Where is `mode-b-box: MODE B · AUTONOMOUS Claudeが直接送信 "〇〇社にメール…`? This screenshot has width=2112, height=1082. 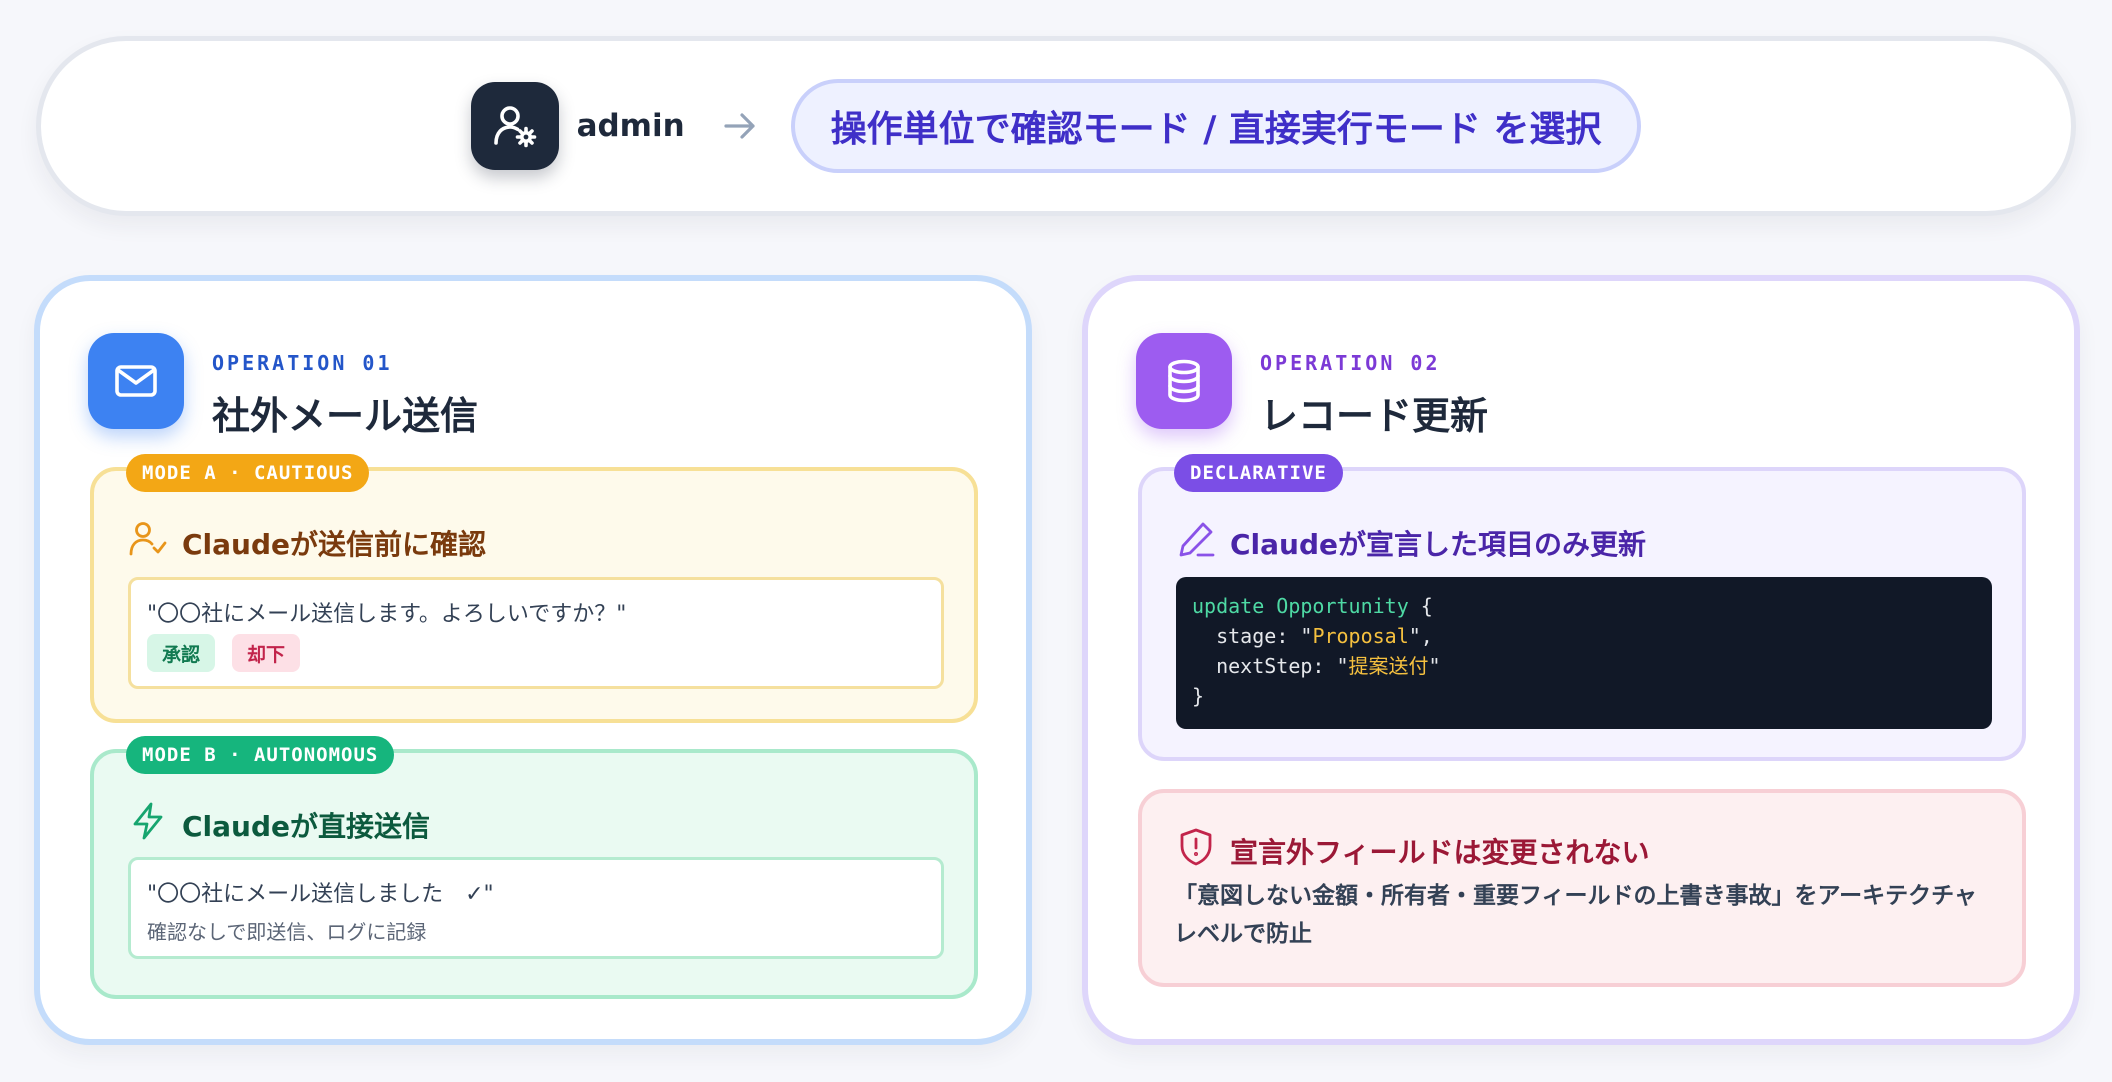 mode-b-box: MODE B · AUTONOMOUS Claudeが直接送信 "〇〇社にメール… is located at coordinates (534, 867).